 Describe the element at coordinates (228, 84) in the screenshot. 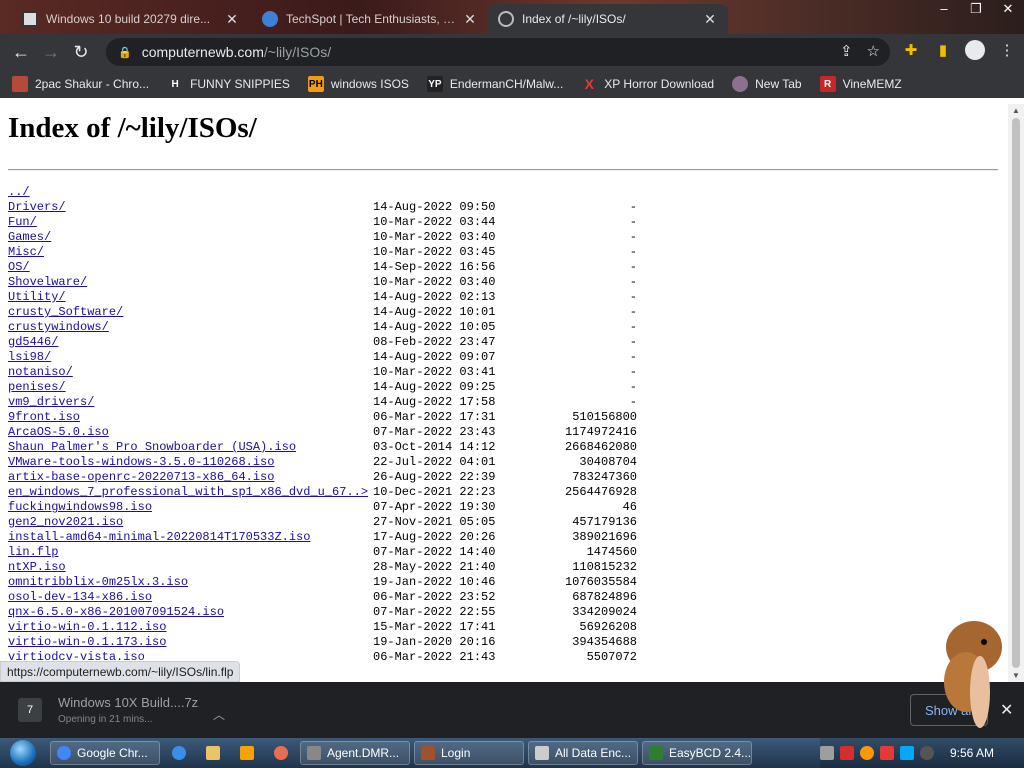

I see `bookmark-funny-snippies: H FUNNY SNIPPIES` at that location.